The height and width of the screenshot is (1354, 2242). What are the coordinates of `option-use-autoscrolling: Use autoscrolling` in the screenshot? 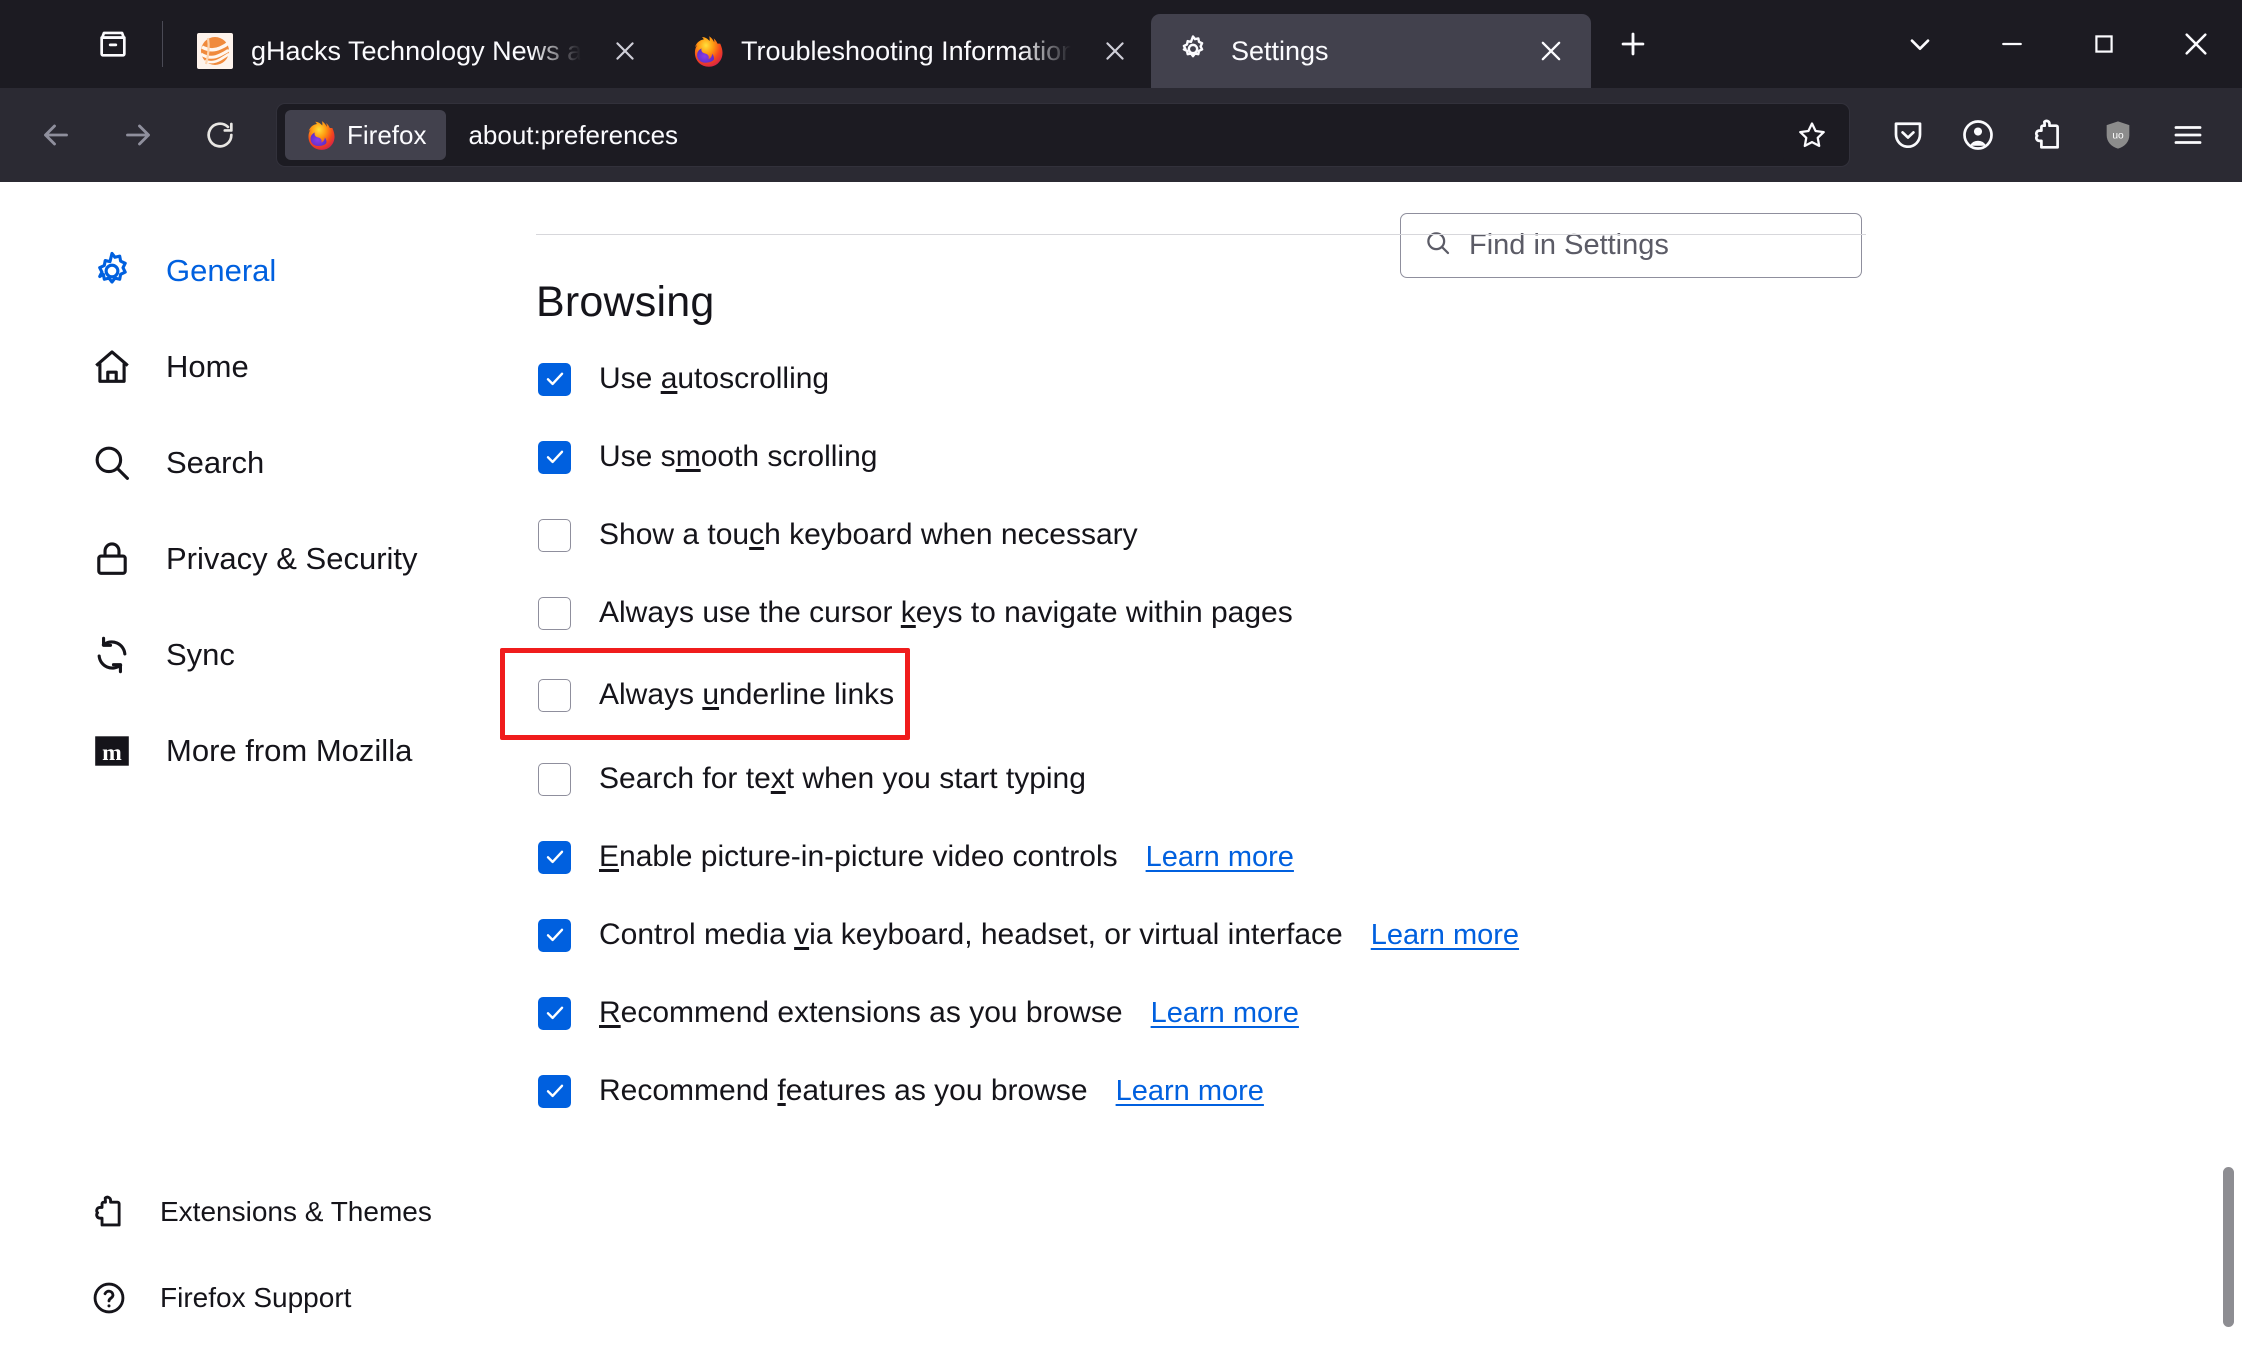 It's located at (1201, 379).